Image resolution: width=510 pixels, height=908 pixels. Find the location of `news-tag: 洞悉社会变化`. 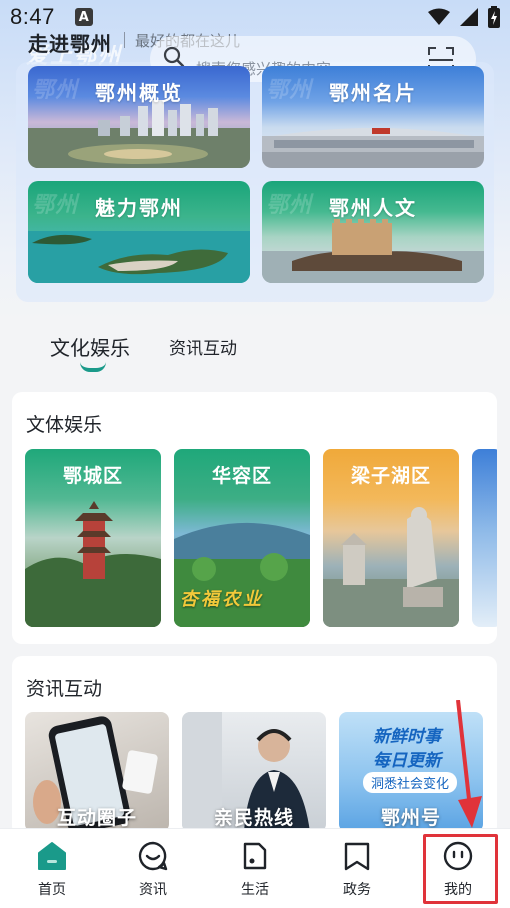

news-tag: 洞悉社会变化 is located at coordinates (410, 782).